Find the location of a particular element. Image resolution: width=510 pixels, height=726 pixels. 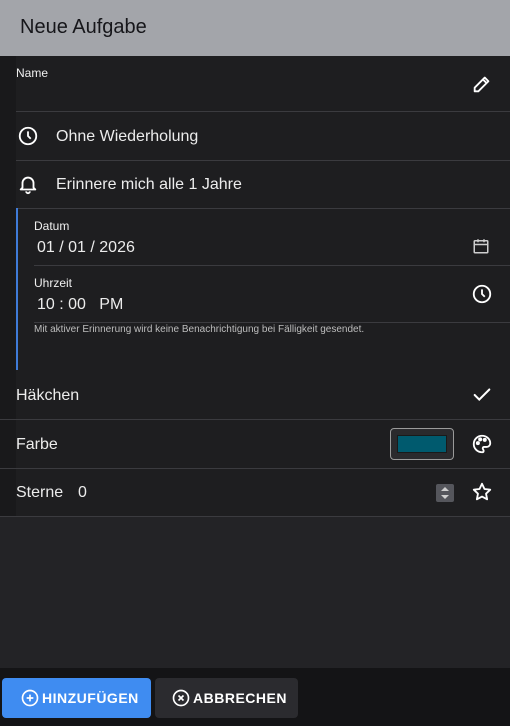

color-picker is located at coordinates (422, 444).